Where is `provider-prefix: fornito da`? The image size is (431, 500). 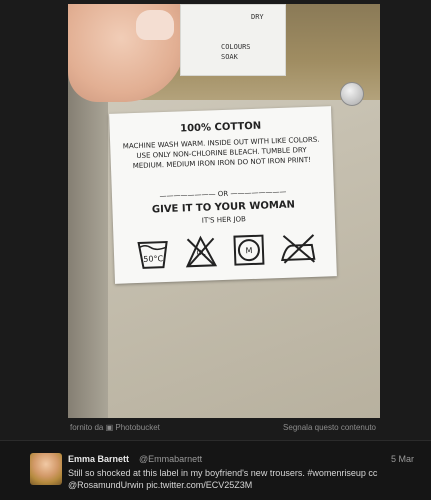 provider-prefix: fornito da is located at coordinates (87, 427).